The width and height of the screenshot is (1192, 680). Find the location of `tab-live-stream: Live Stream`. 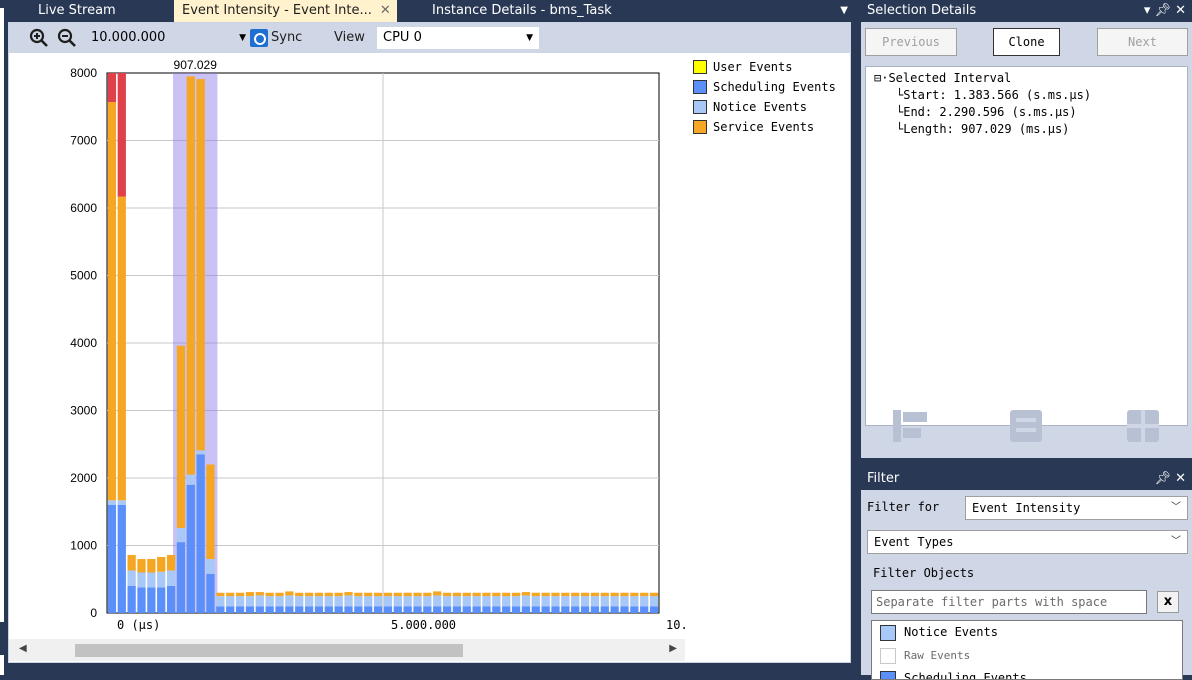

tab-live-stream: Live Stream is located at coordinates (77, 11).